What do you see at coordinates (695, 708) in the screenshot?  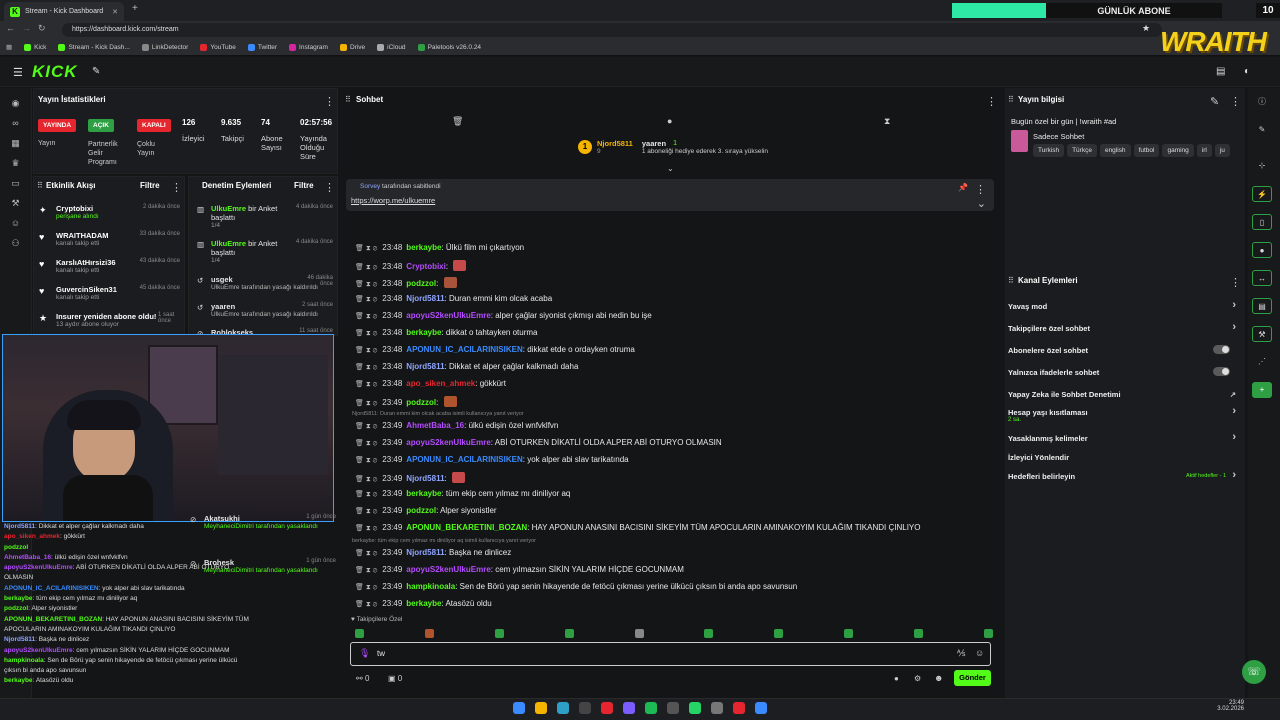 I see `whatsapp-icon` at bounding box center [695, 708].